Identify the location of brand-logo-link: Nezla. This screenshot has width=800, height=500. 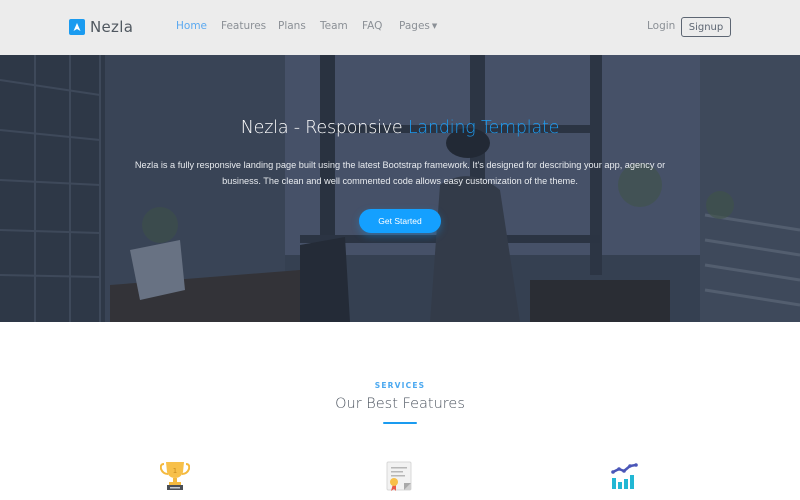
(101, 27).